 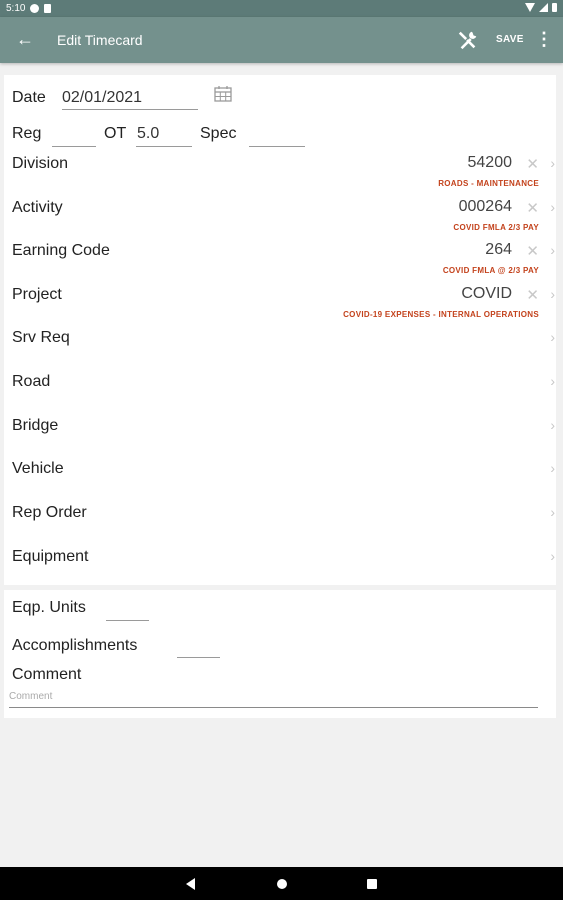 I want to click on ot-field: 5.0, so click(x=148, y=134).